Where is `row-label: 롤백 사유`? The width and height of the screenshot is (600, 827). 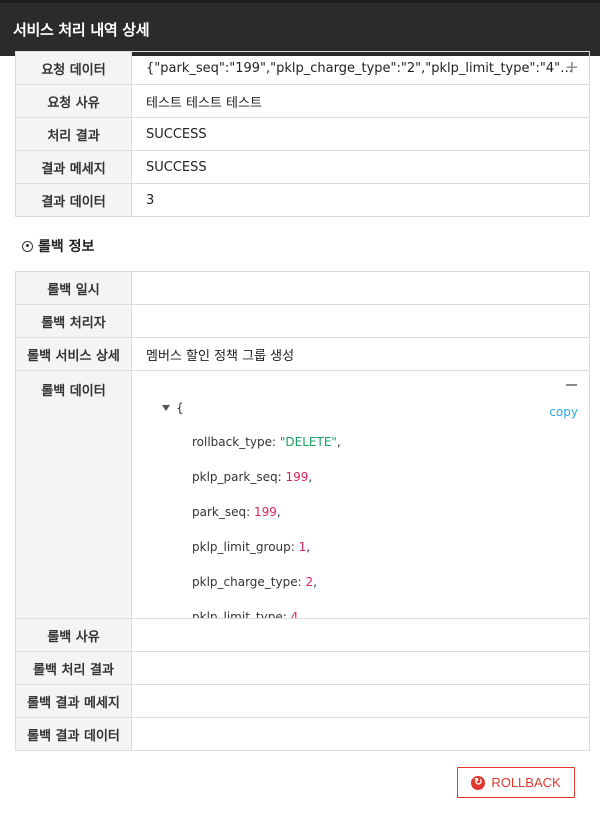 row-label: 롤백 사유 is located at coordinates (73, 635).